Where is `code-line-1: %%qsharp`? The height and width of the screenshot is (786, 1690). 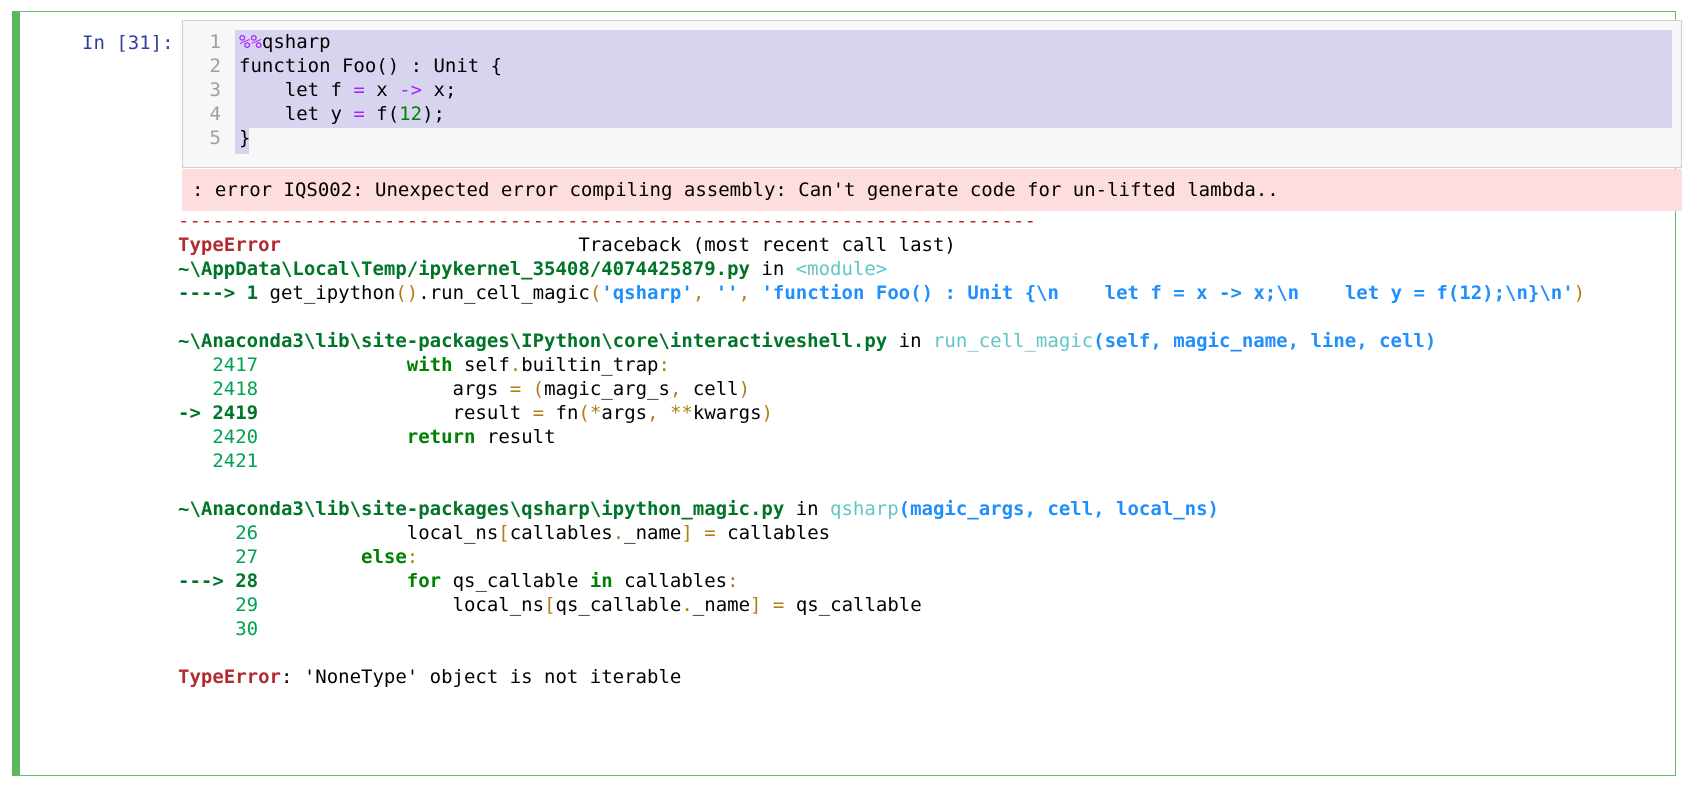
code-line-1: %%qsharp is located at coordinates (285, 42).